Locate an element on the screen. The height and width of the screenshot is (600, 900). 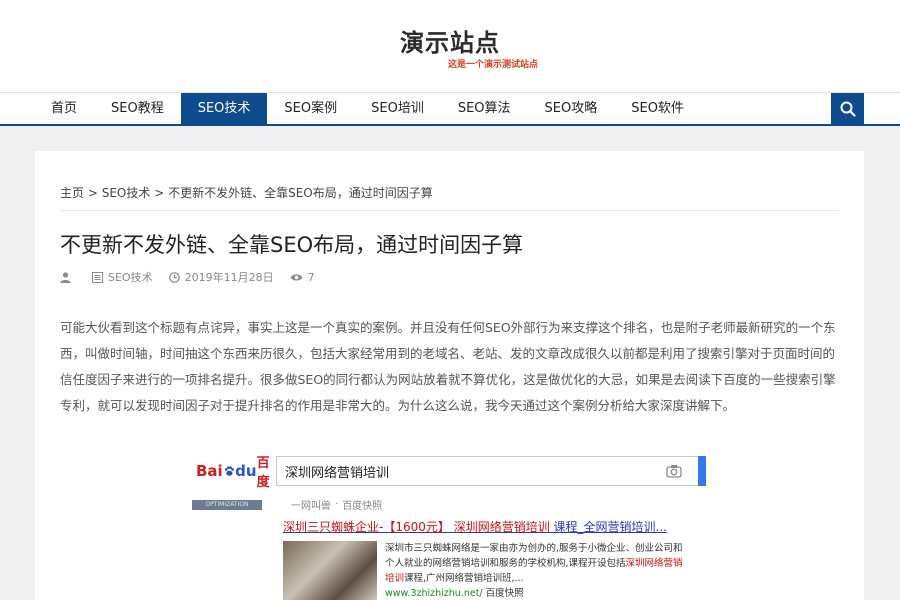
meta-category-label: SEO技术 is located at coordinates (130, 277).